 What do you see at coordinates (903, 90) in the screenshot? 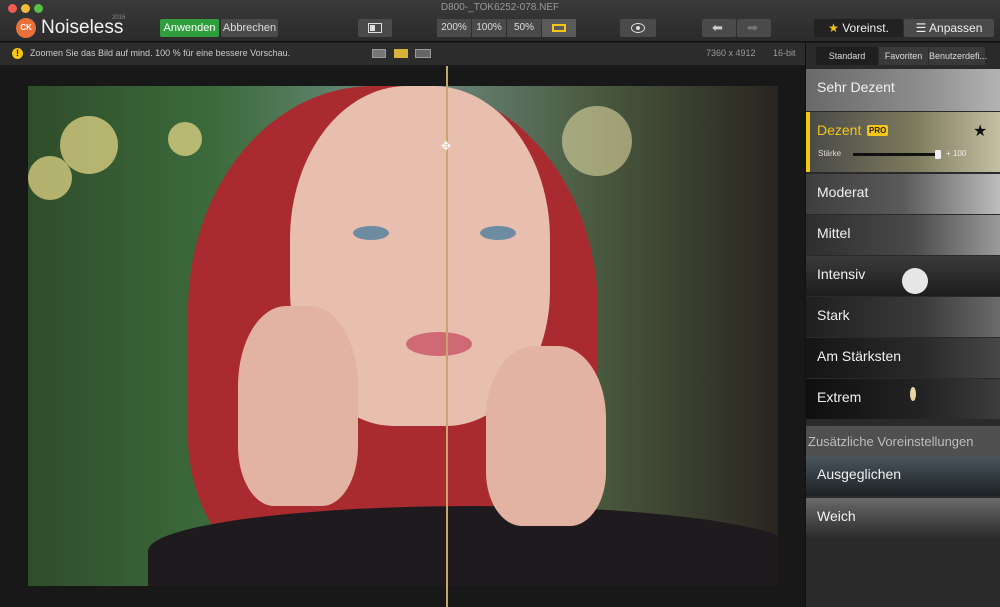
I see `preset-sehr-dezent: Sehr Dezent` at bounding box center [903, 90].